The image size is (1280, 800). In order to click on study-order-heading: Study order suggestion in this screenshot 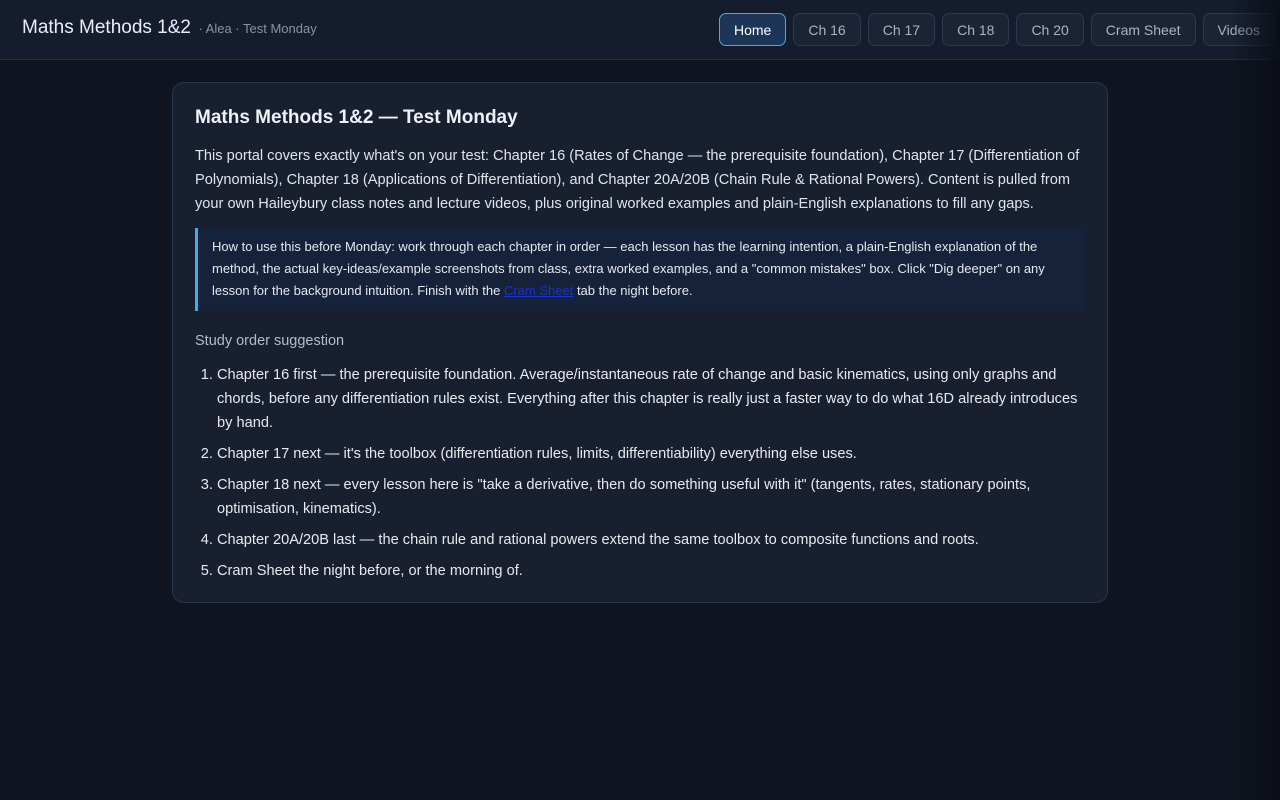, I will do `click(270, 341)`.